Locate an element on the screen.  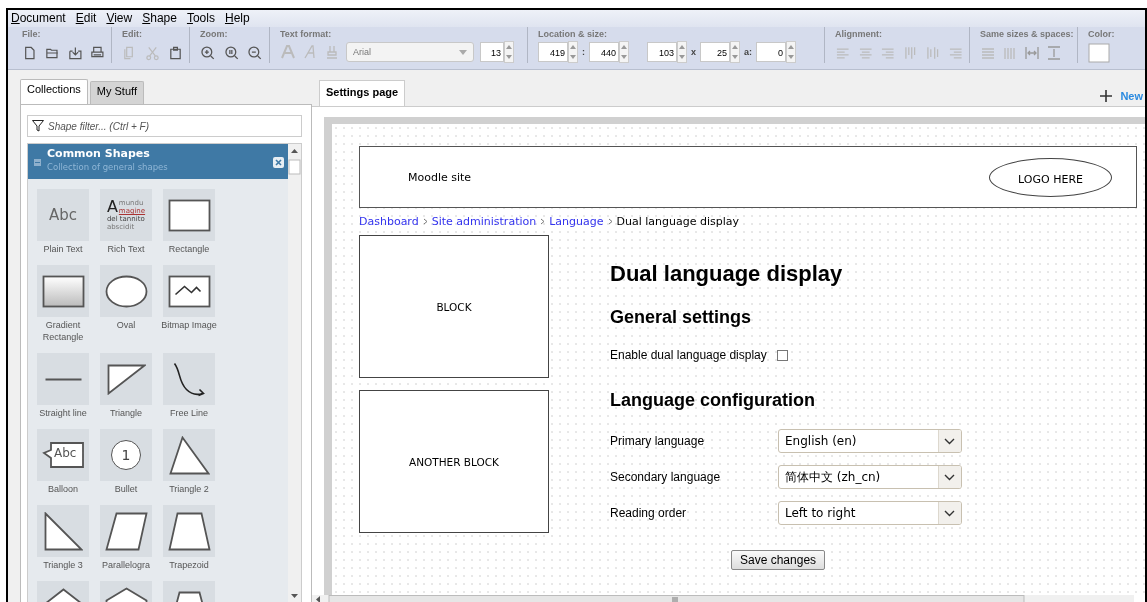
shape-label: Gradient Rectangle is located at coordinates (63, 331).